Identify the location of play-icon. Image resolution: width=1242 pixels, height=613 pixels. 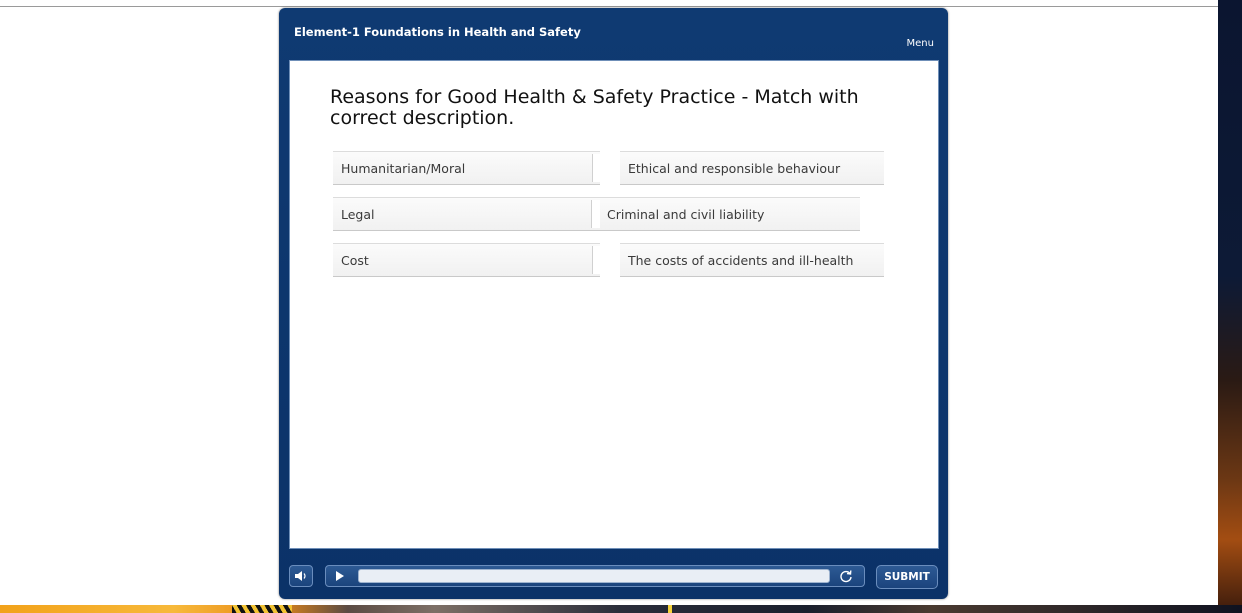
(340, 576).